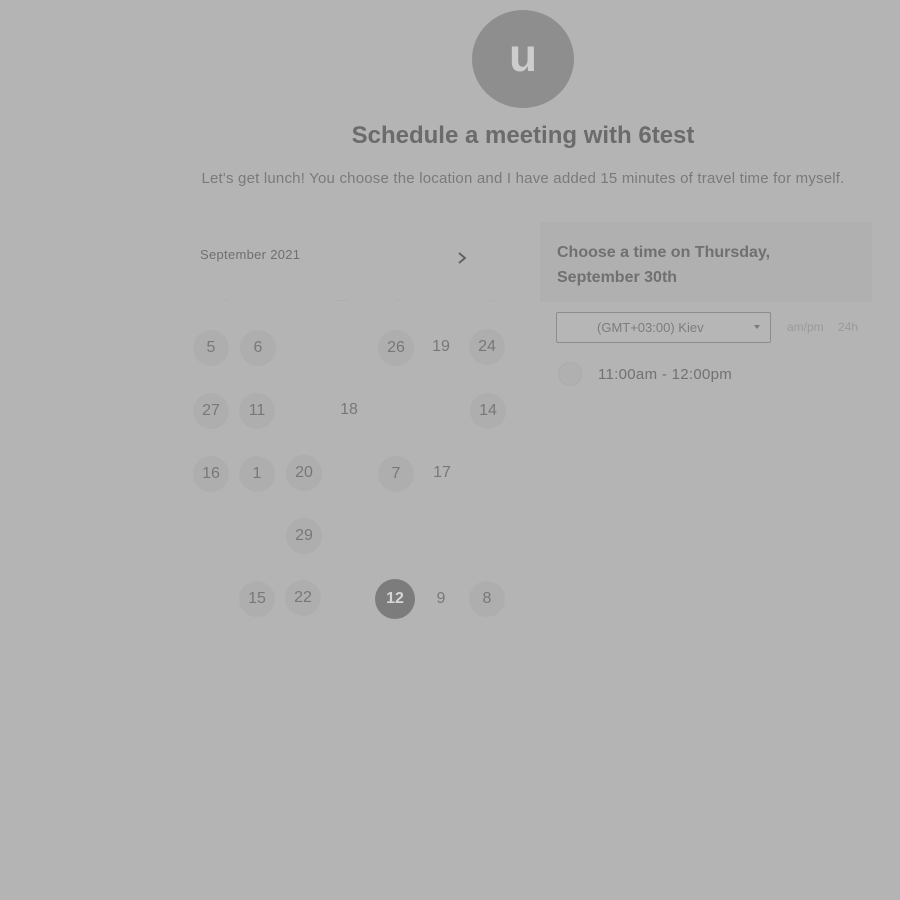  What do you see at coordinates (349, 410) in the screenshot?
I see `calendar-day: 18` at bounding box center [349, 410].